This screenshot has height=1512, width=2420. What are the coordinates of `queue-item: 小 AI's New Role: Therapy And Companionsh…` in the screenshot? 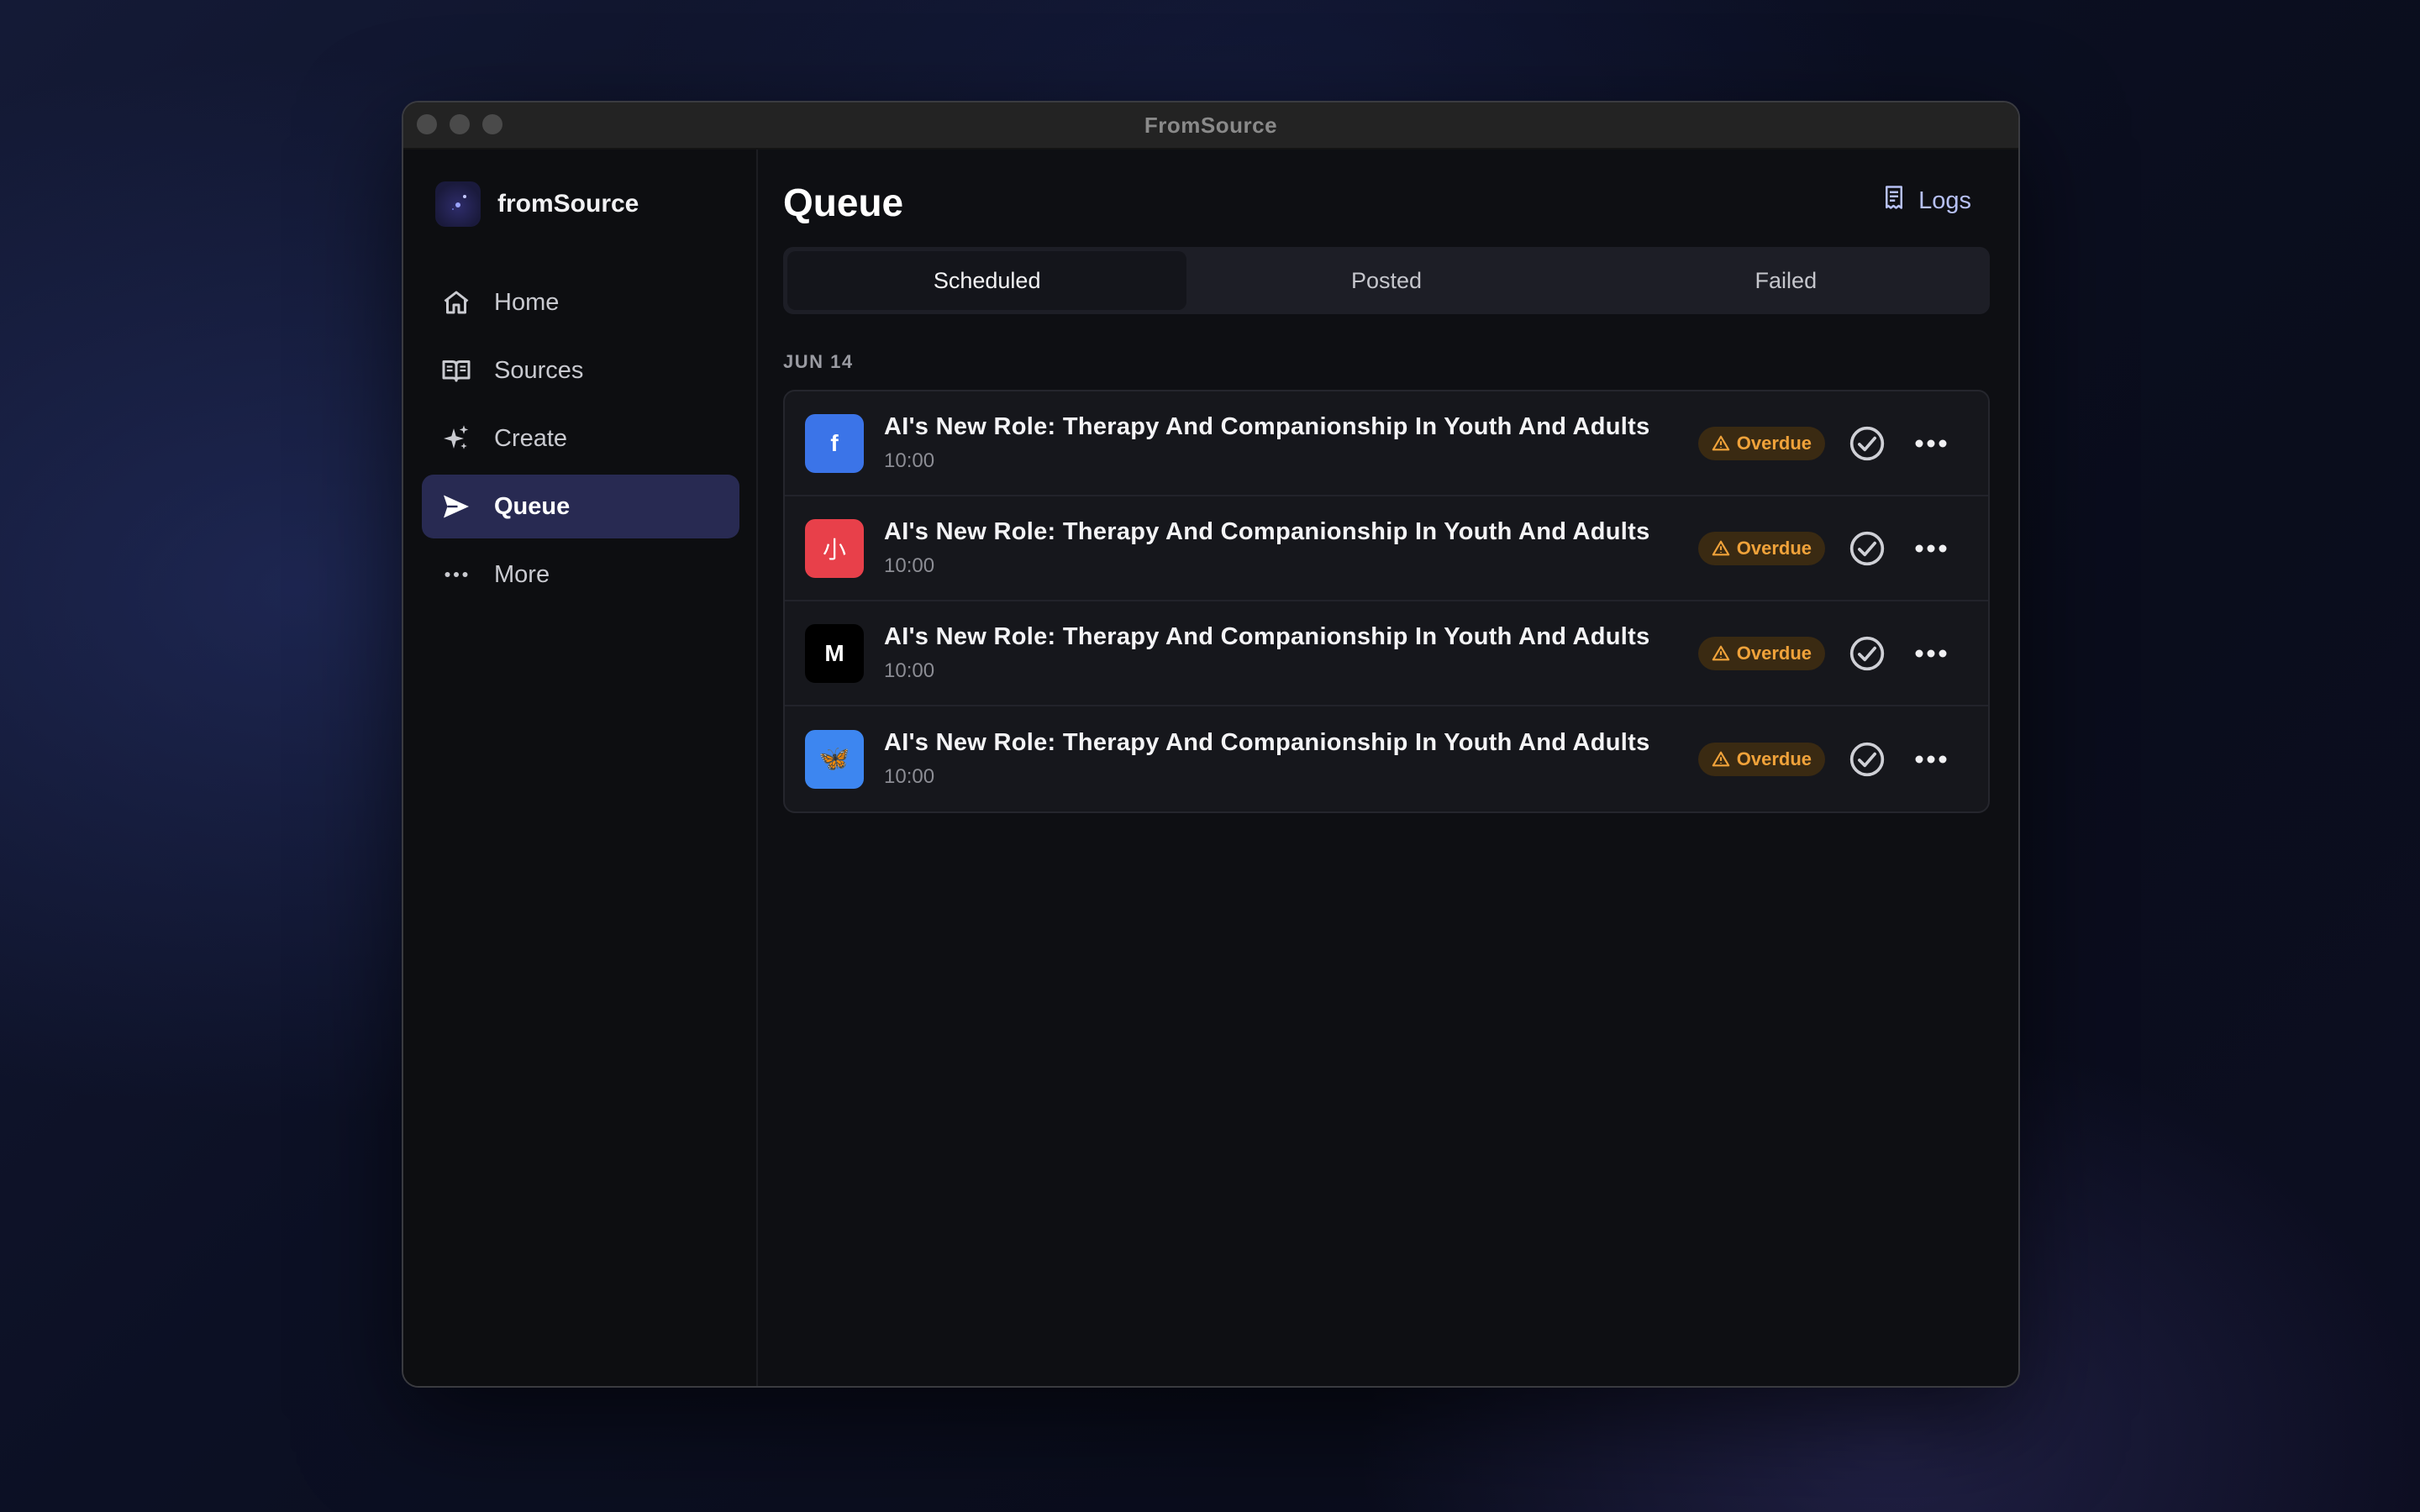 It's located at (1386, 548).